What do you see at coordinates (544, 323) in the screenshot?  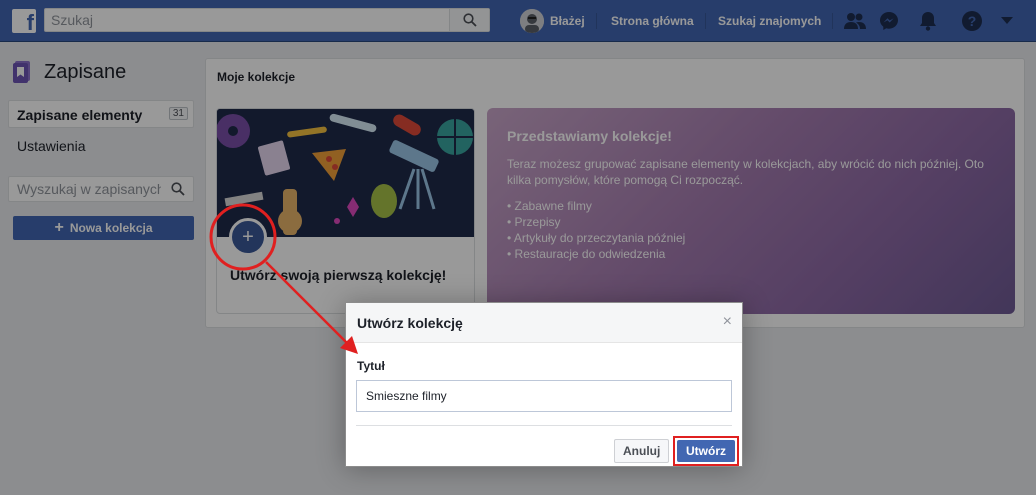 I see `dialog-header: Utwórz kolekcję ×` at bounding box center [544, 323].